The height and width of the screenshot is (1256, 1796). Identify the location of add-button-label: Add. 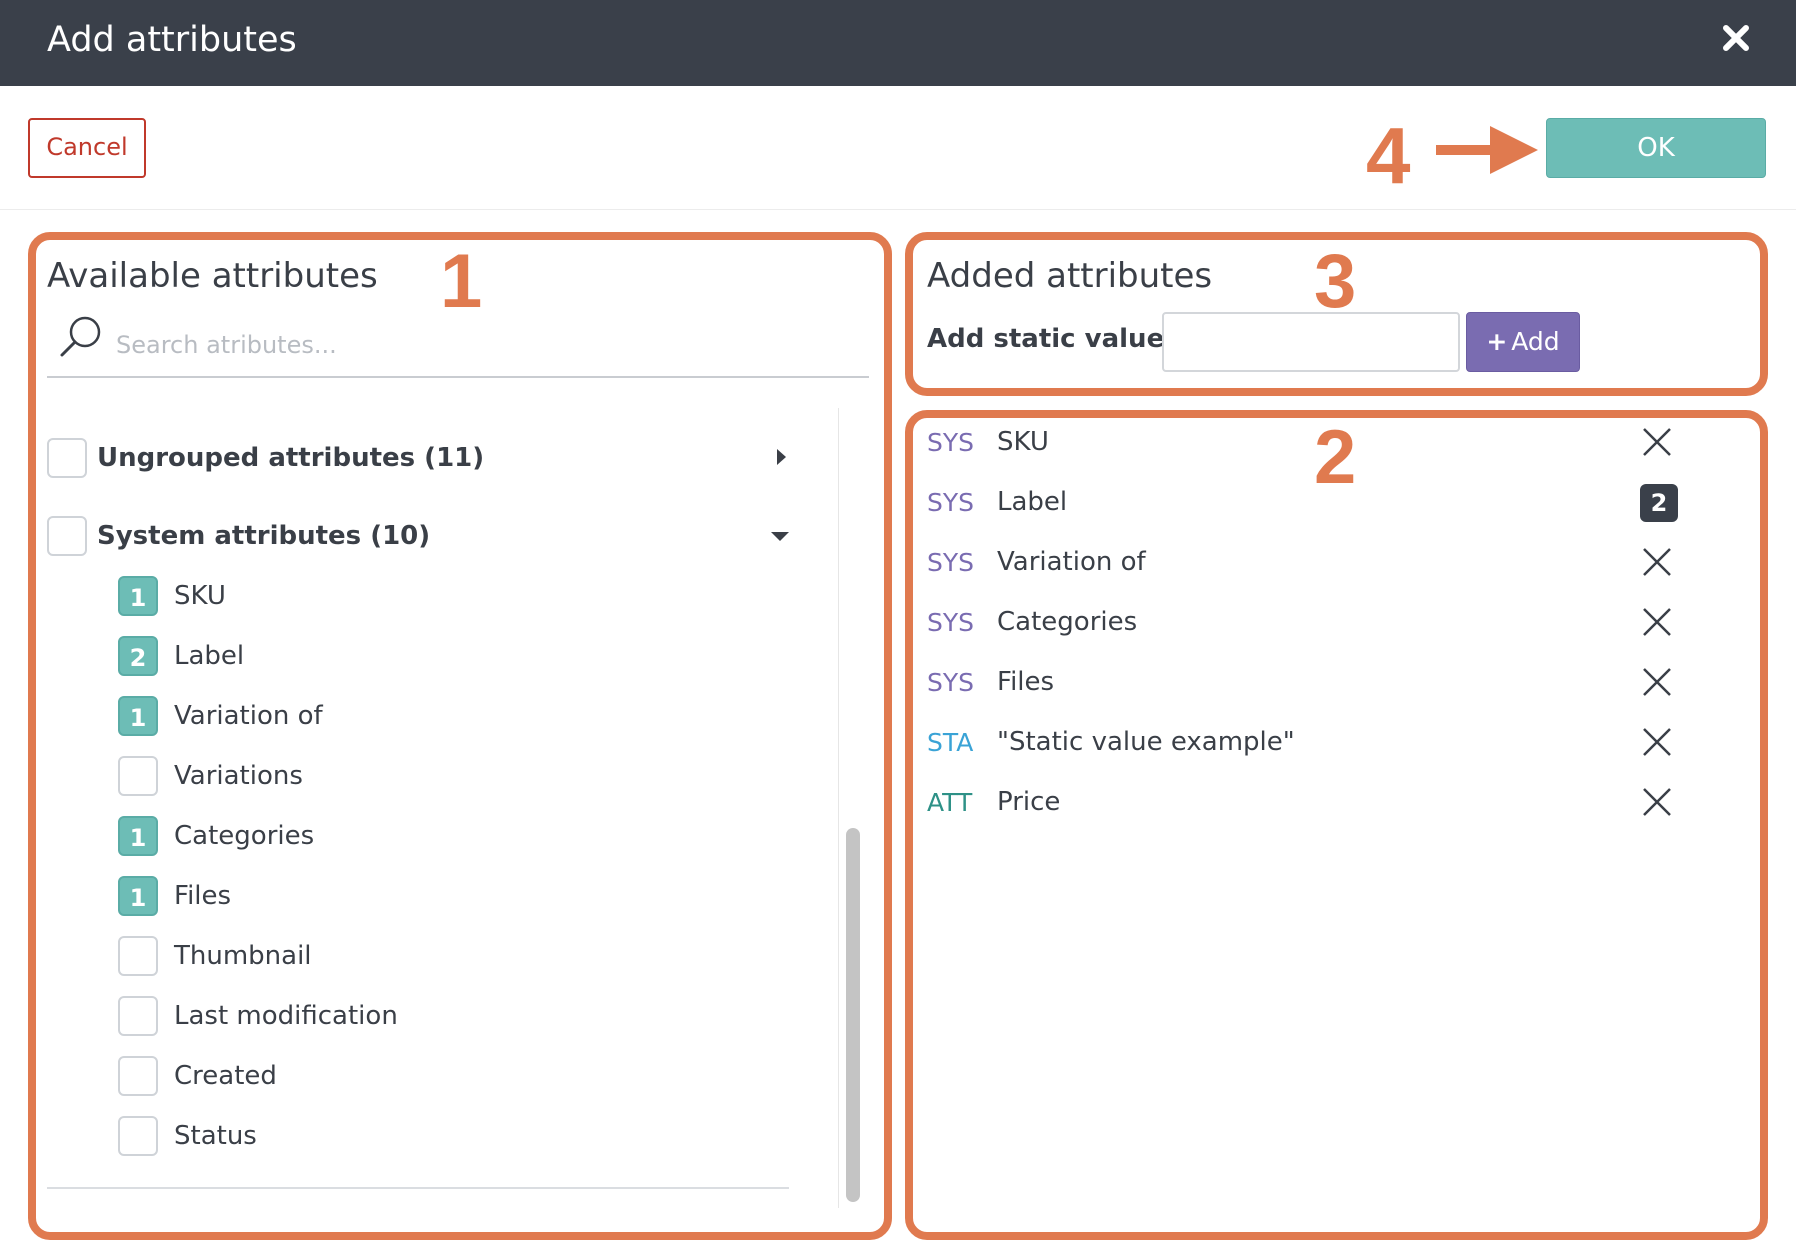
(1535, 341).